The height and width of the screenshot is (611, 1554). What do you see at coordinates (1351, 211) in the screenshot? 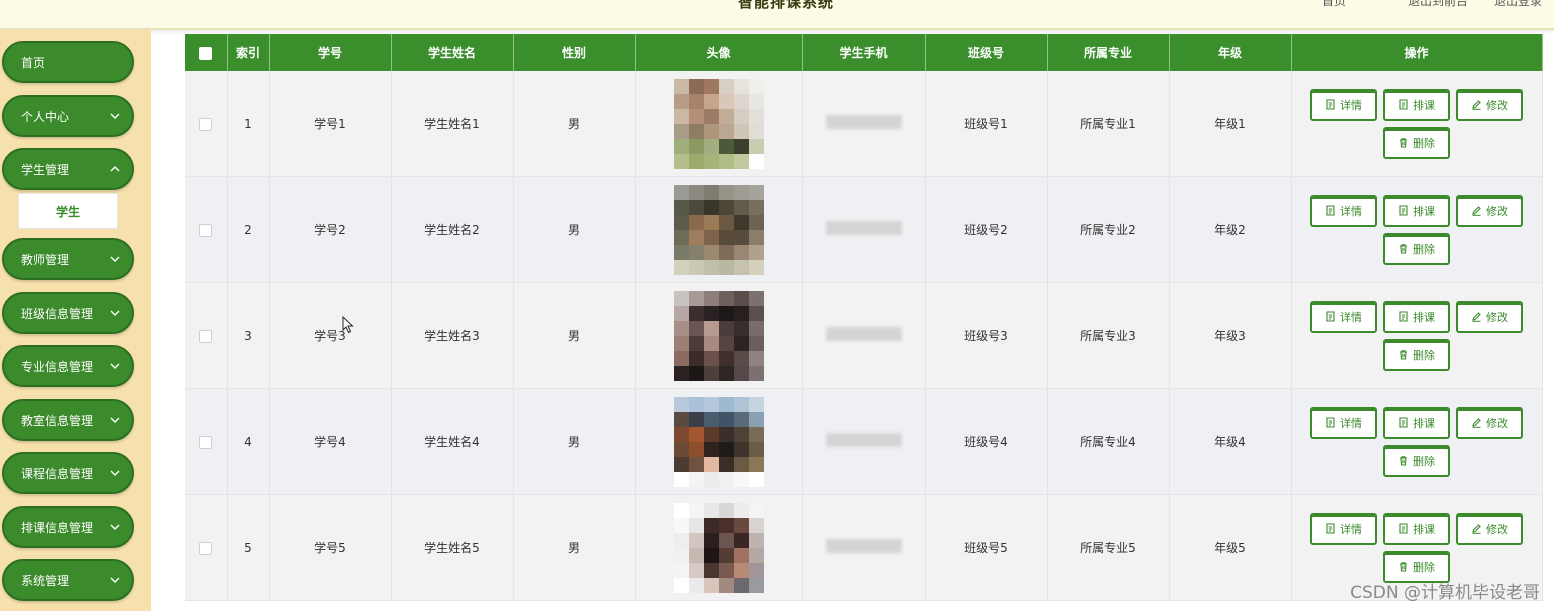
I see `action-label: 详情` at bounding box center [1351, 211].